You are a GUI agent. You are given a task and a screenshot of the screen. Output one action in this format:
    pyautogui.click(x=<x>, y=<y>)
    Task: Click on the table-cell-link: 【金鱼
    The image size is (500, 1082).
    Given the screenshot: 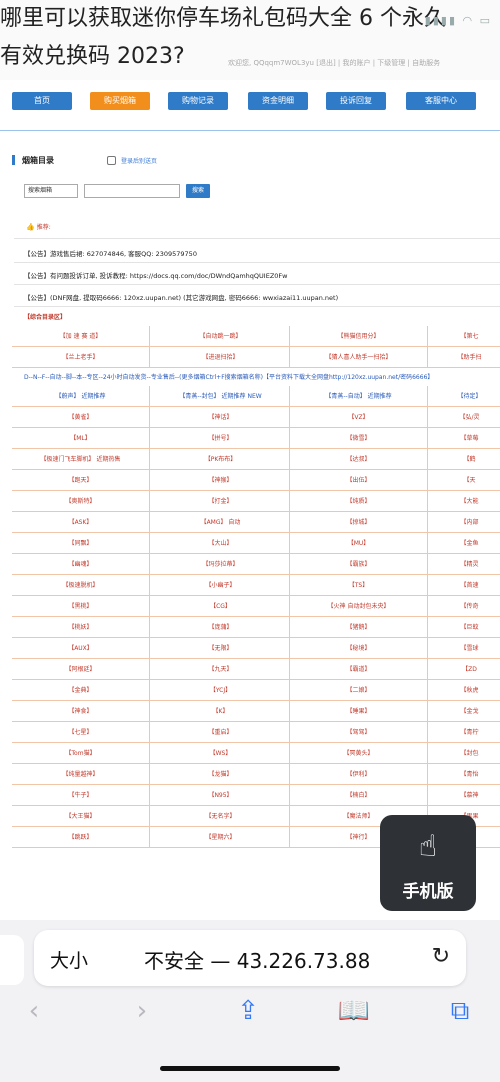 What is the action you would take?
    pyautogui.click(x=464, y=543)
    